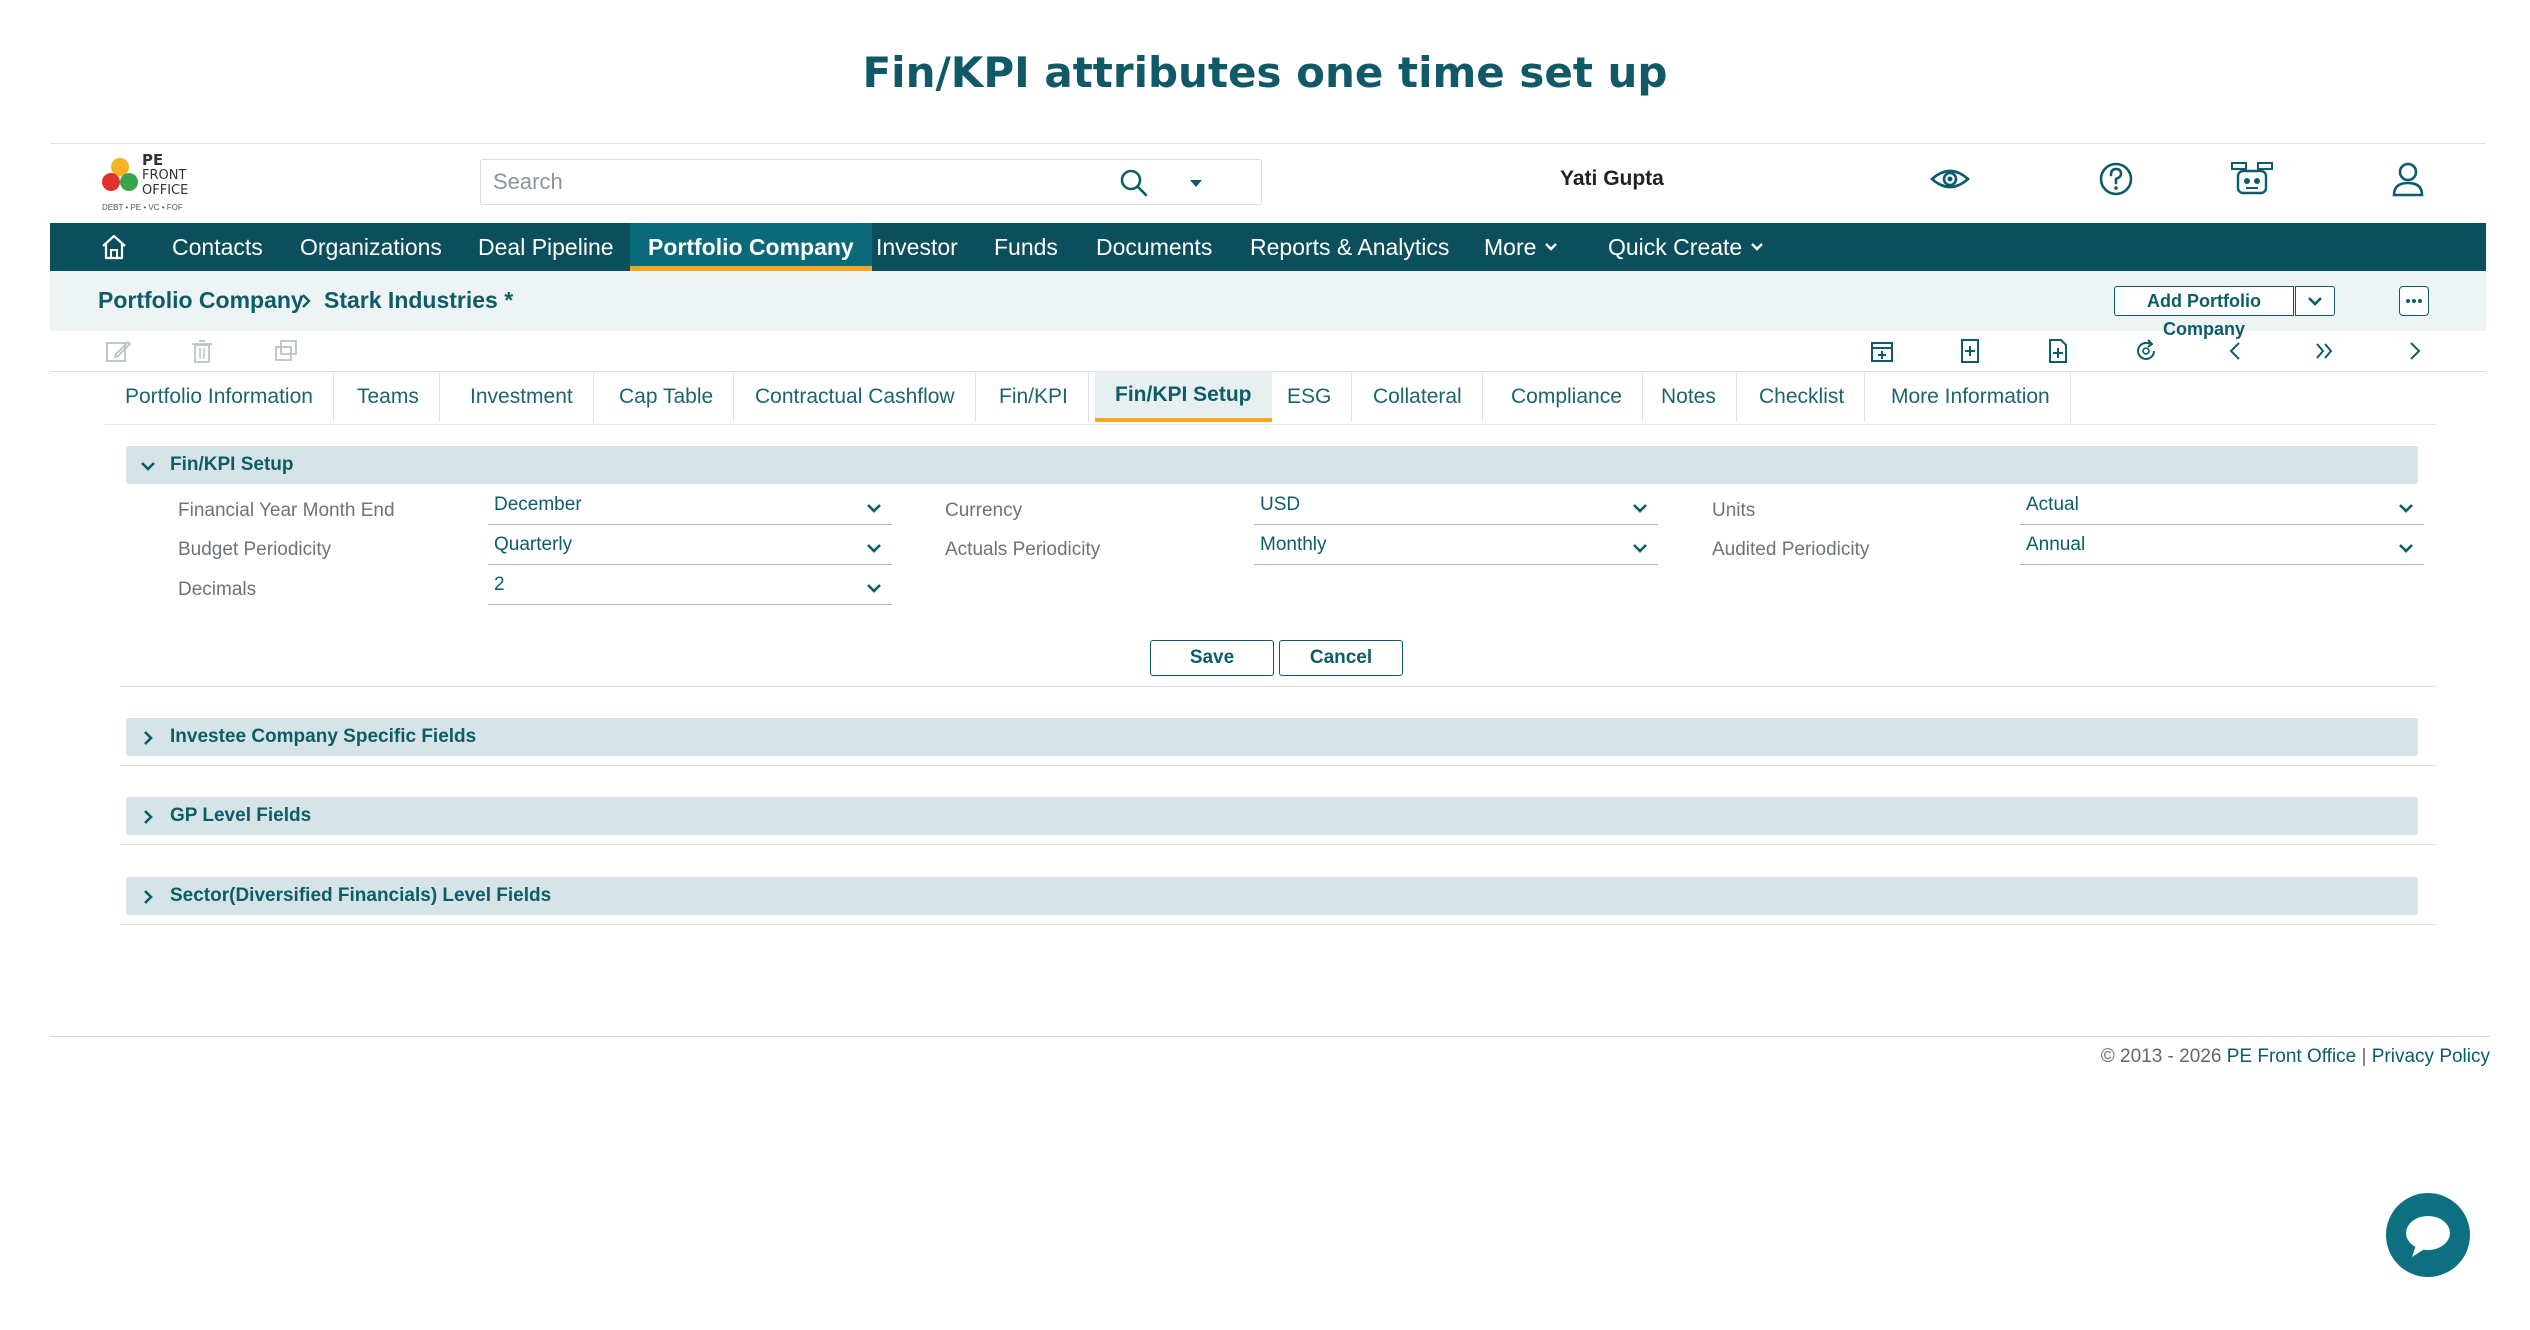 The width and height of the screenshot is (2530, 1330). What do you see at coordinates (1293, 544) in the screenshot?
I see `select-value: Monthly` at bounding box center [1293, 544].